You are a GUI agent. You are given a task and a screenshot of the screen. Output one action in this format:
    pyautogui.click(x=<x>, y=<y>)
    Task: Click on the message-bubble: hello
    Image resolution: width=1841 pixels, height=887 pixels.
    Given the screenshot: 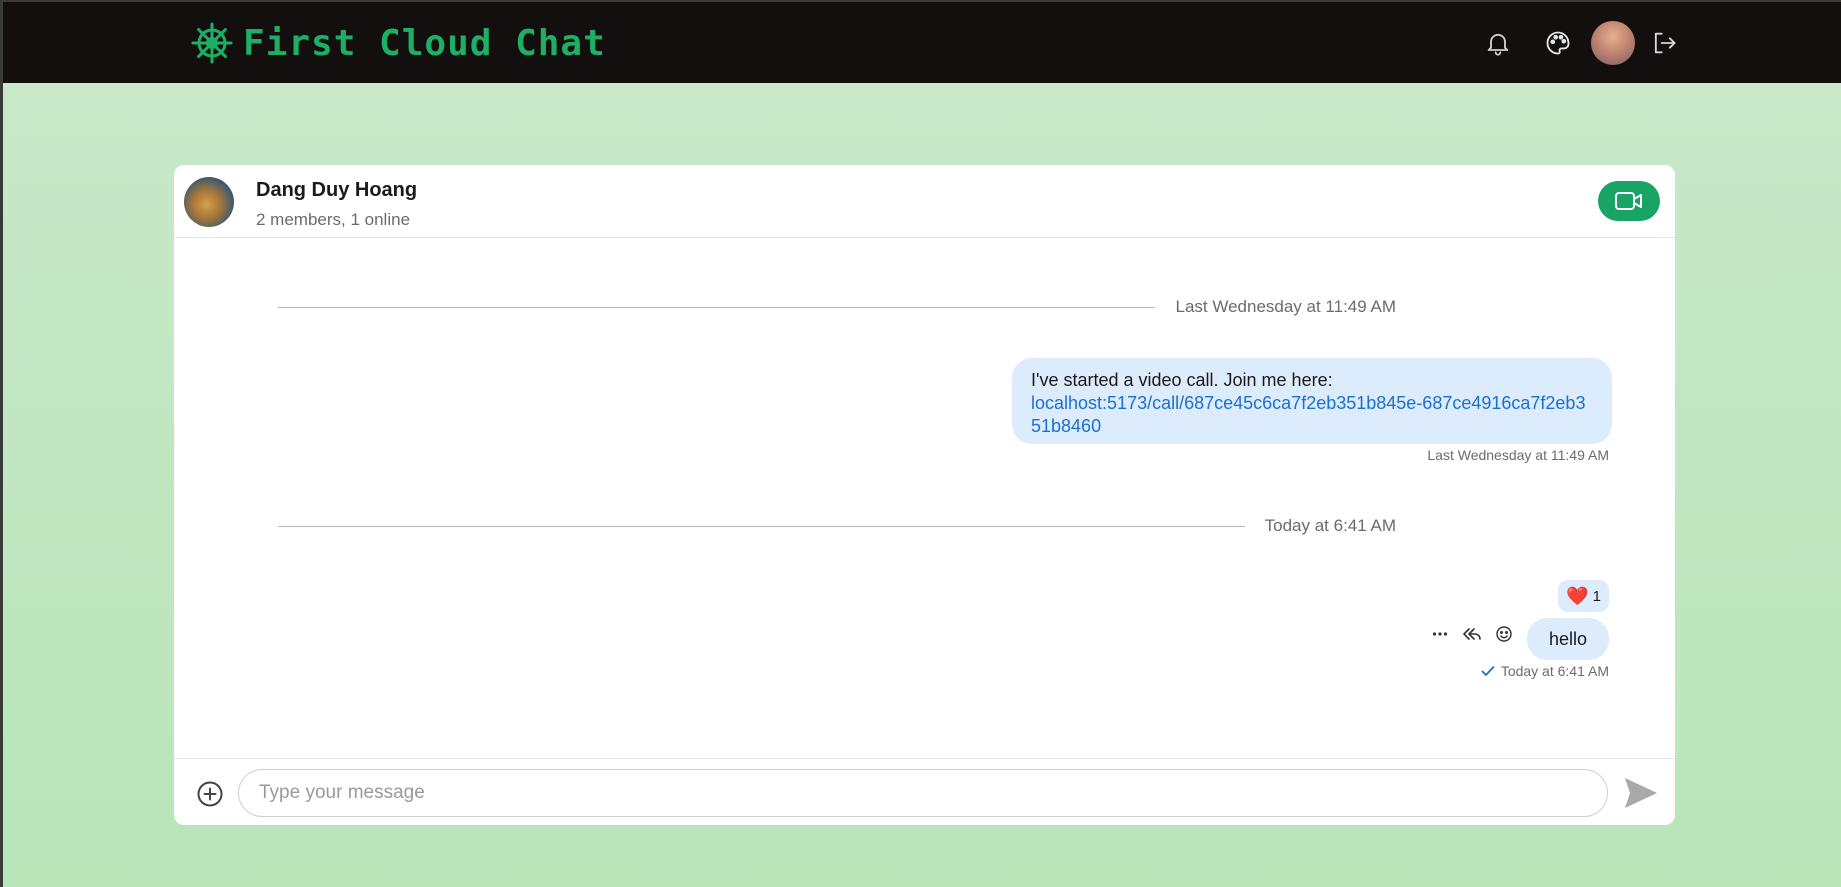 What is the action you would take?
    pyautogui.click(x=1568, y=639)
    